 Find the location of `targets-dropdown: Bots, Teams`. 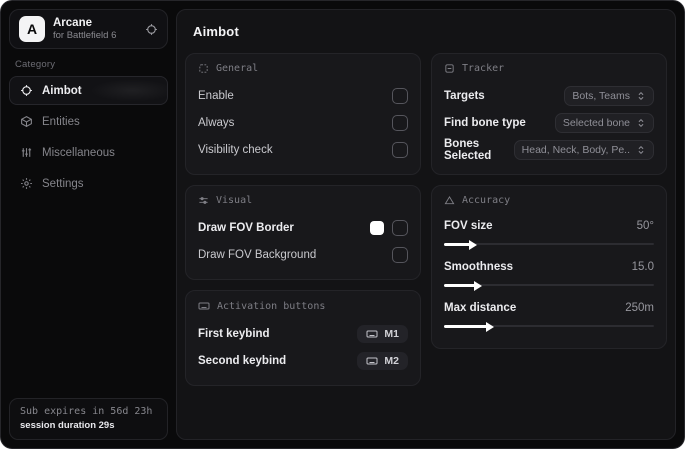

targets-dropdown: Bots, Teams is located at coordinates (609, 95).